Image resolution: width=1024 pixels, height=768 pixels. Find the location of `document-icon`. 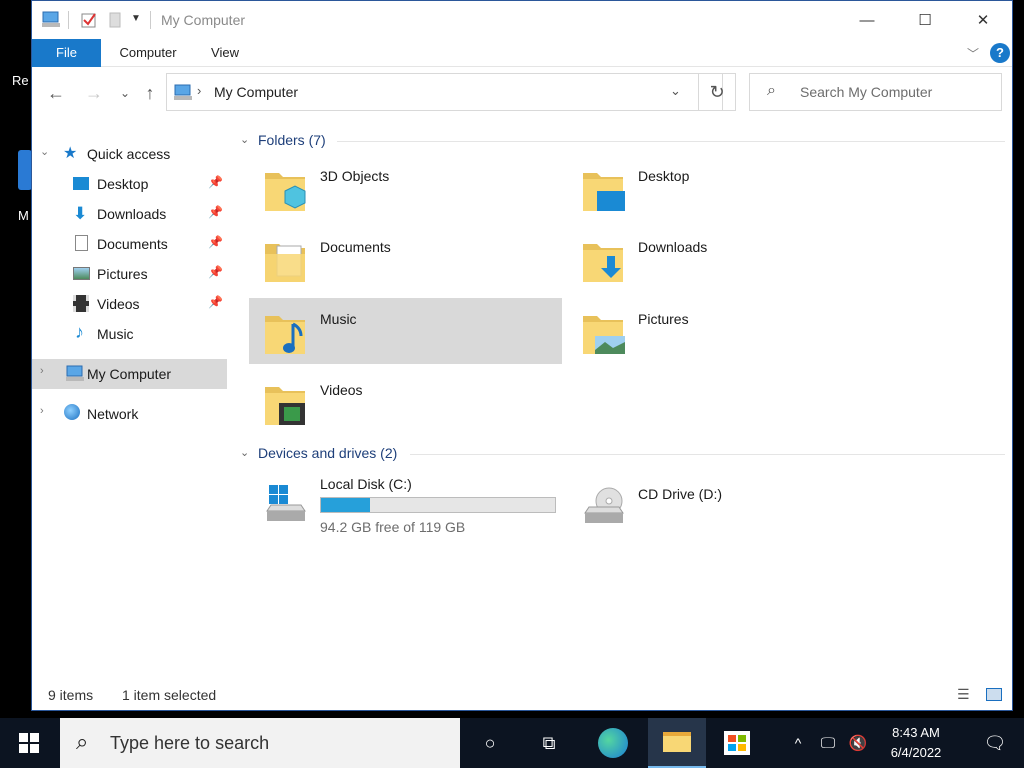

document-icon is located at coordinates (81, 243).